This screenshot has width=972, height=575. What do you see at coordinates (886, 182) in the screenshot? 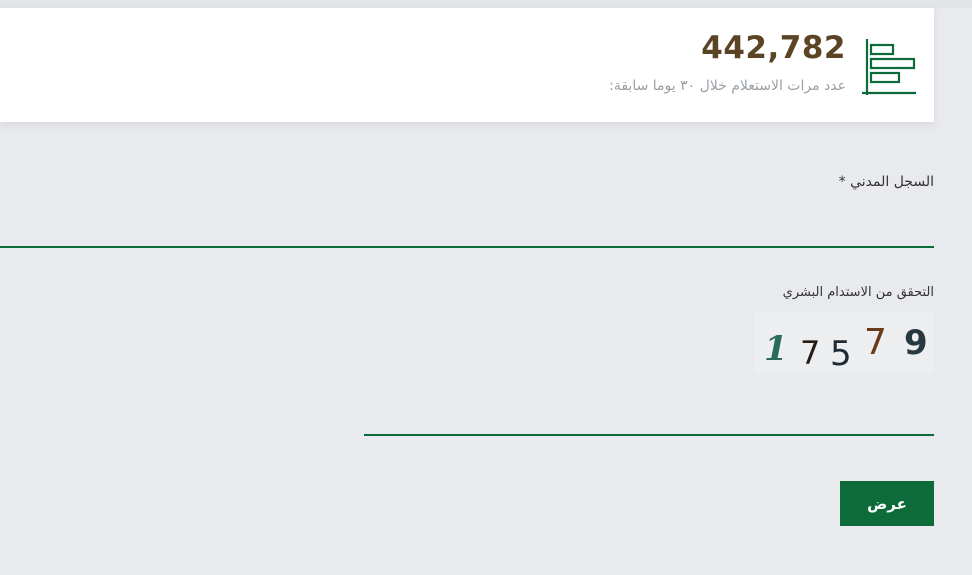
I see `national-id-label: السجل المدني *` at bounding box center [886, 182].